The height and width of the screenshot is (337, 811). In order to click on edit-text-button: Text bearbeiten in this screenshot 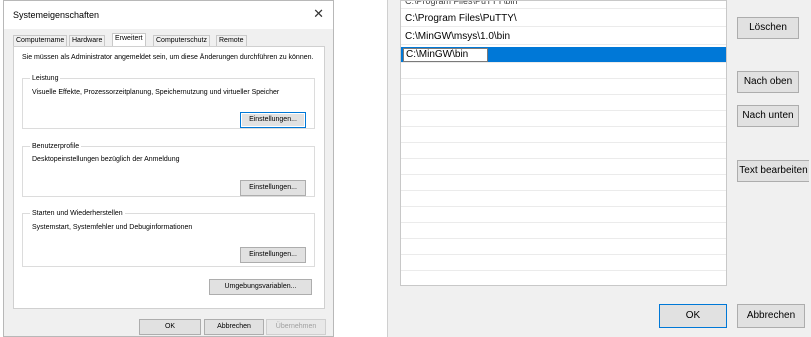, I will do `click(773, 171)`.